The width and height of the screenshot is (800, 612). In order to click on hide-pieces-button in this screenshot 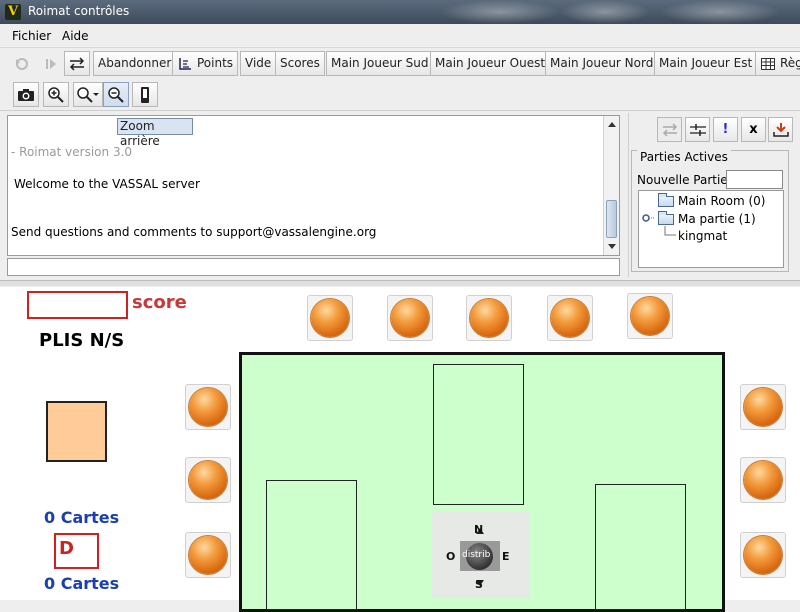, I will do `click(145, 94)`.